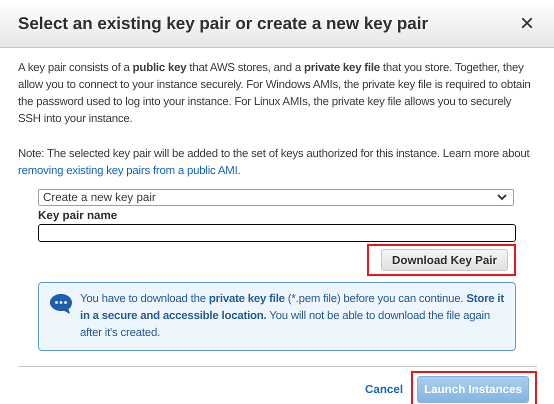 Image resolution: width=554 pixels, height=404 pixels. What do you see at coordinates (527, 24) in the screenshot?
I see `close-button: ×` at bounding box center [527, 24].